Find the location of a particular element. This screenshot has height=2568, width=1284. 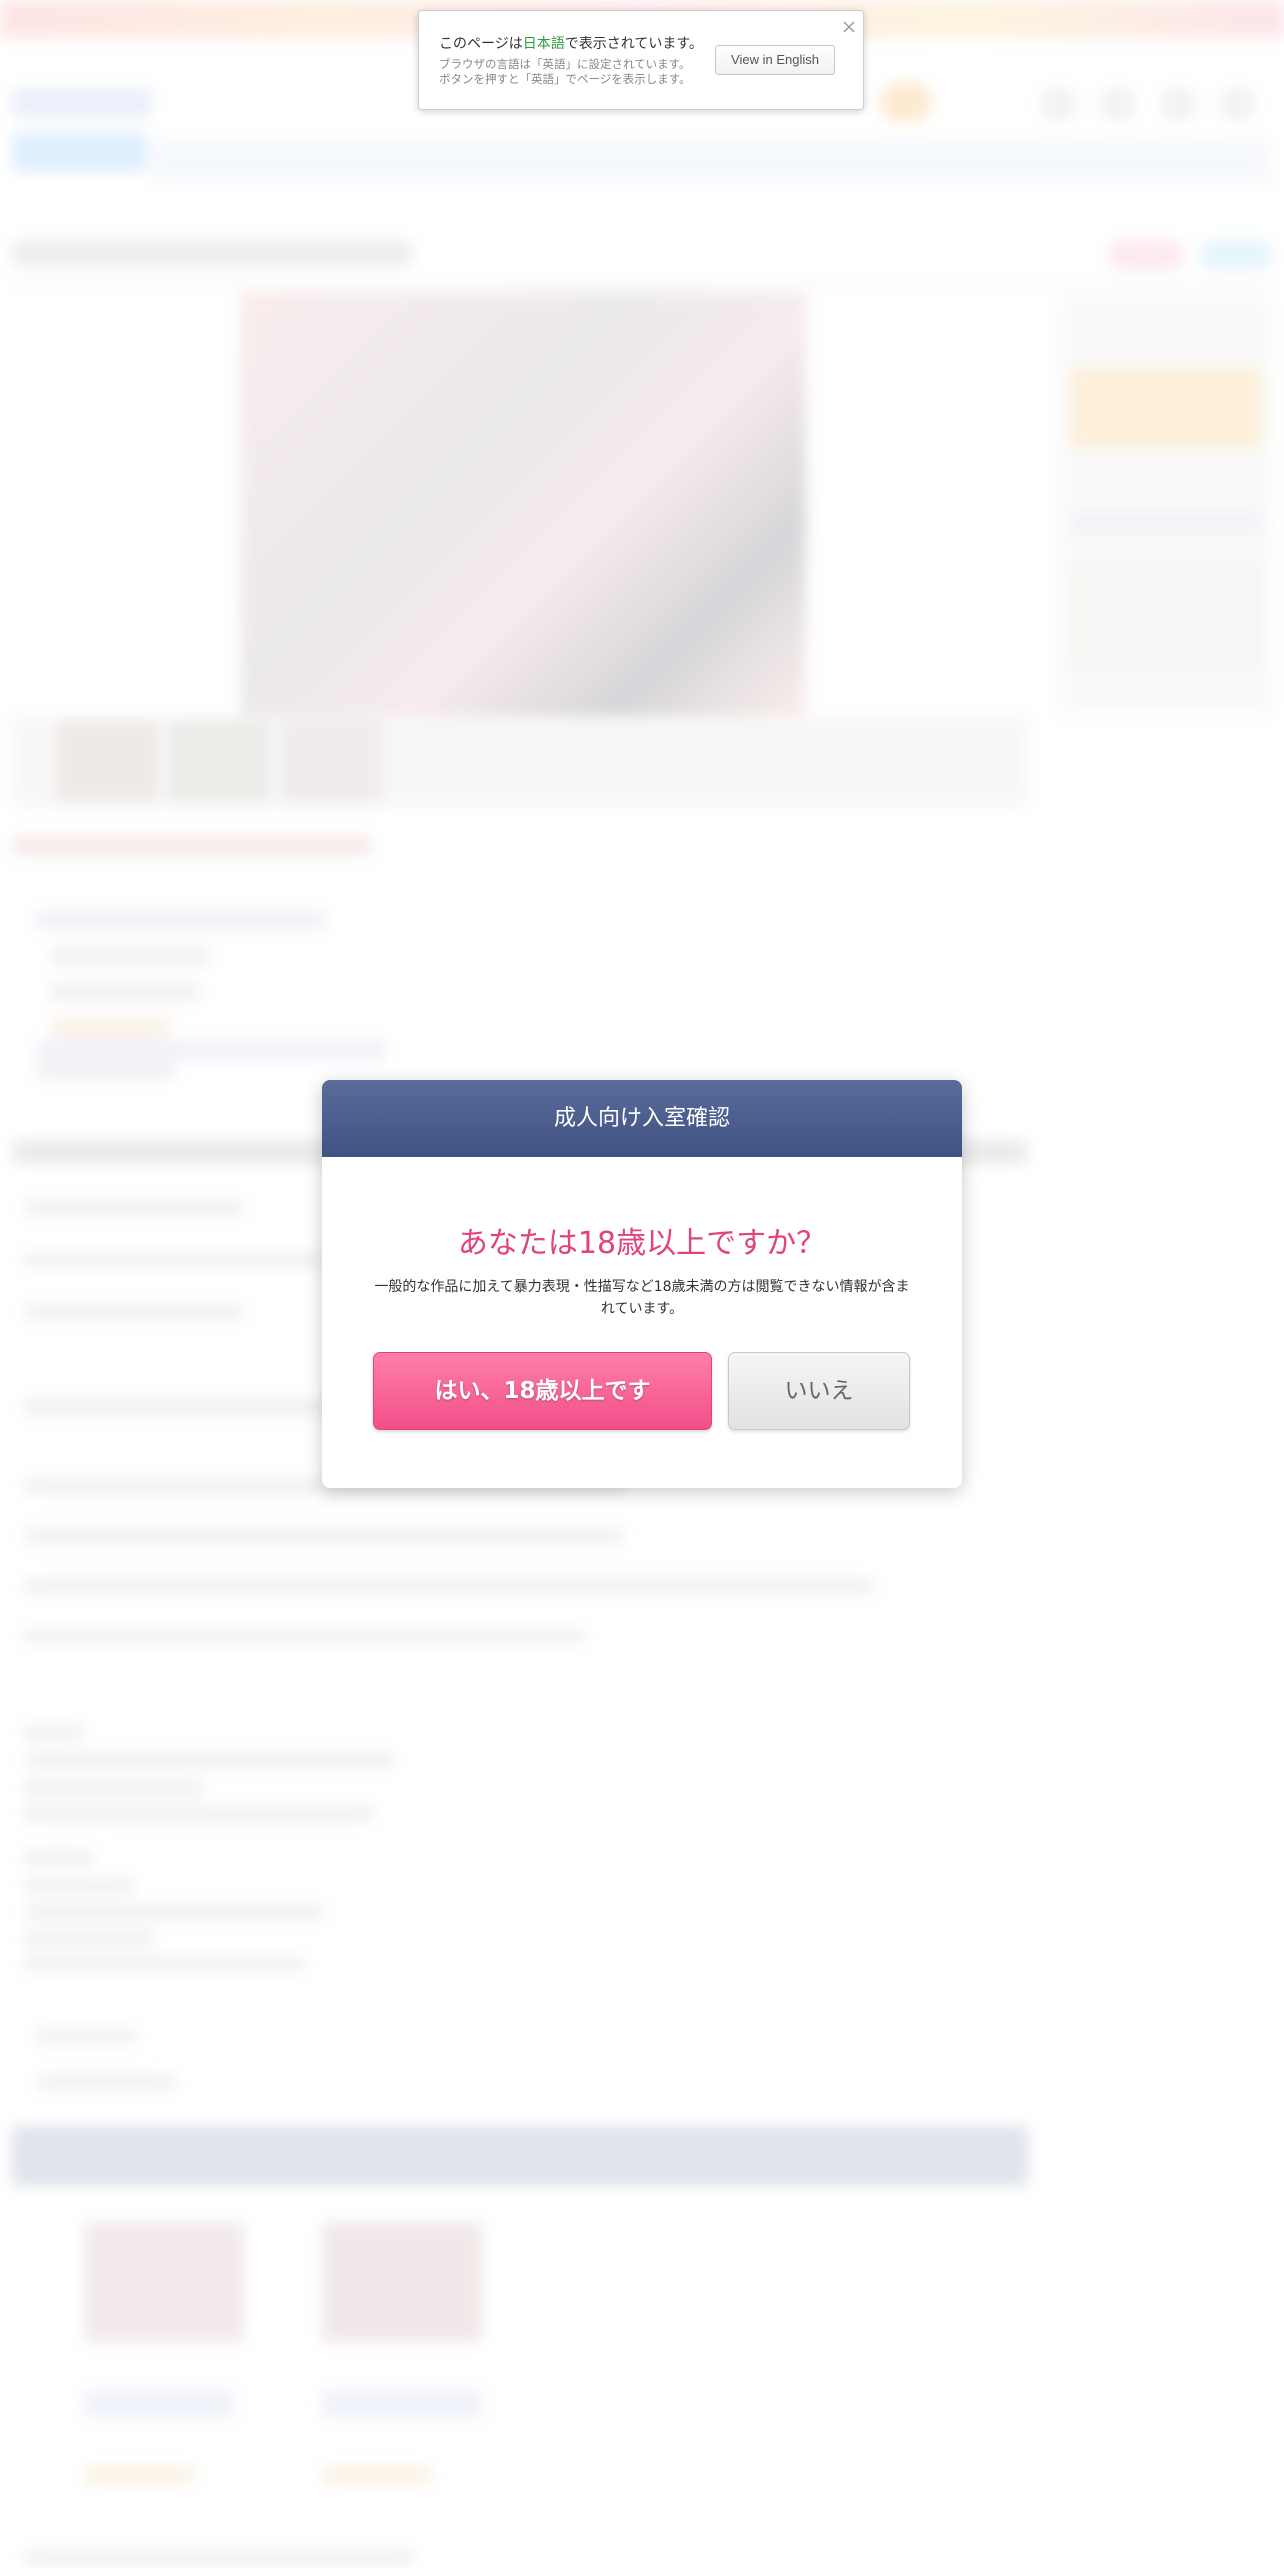

confirm-adult-button: はい、18歳以上です is located at coordinates (542, 1391).